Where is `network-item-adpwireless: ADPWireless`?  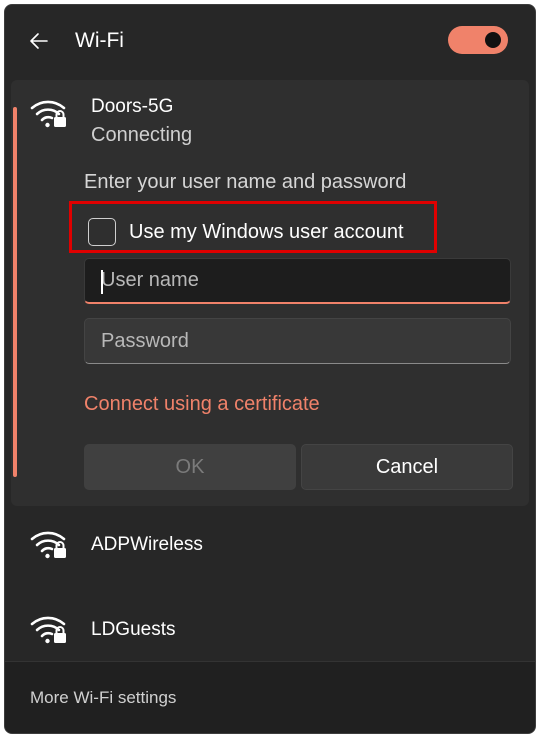 network-item-adpwireless: ADPWireless is located at coordinates (270, 545).